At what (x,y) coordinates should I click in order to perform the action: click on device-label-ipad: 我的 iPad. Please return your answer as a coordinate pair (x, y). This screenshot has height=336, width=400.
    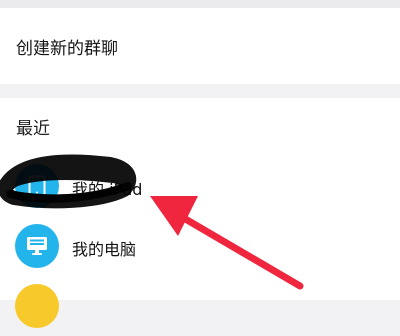
    Looking at the image, I should click on (107, 189).